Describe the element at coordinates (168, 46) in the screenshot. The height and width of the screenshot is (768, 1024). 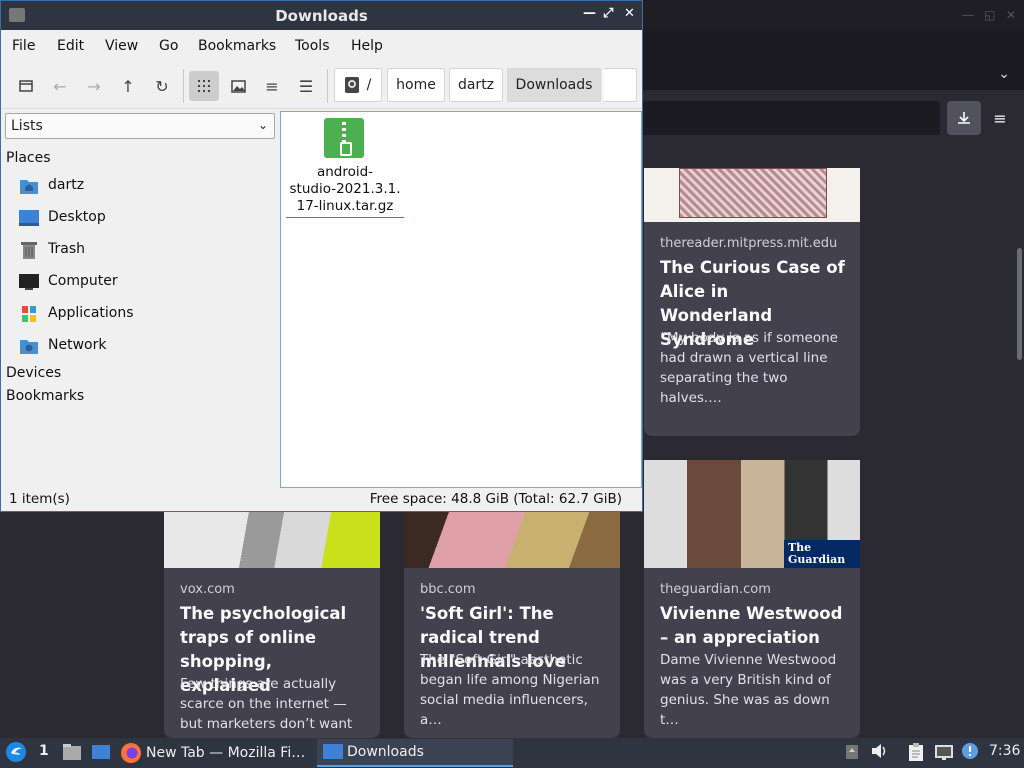
I see `menu-go: Go` at that location.